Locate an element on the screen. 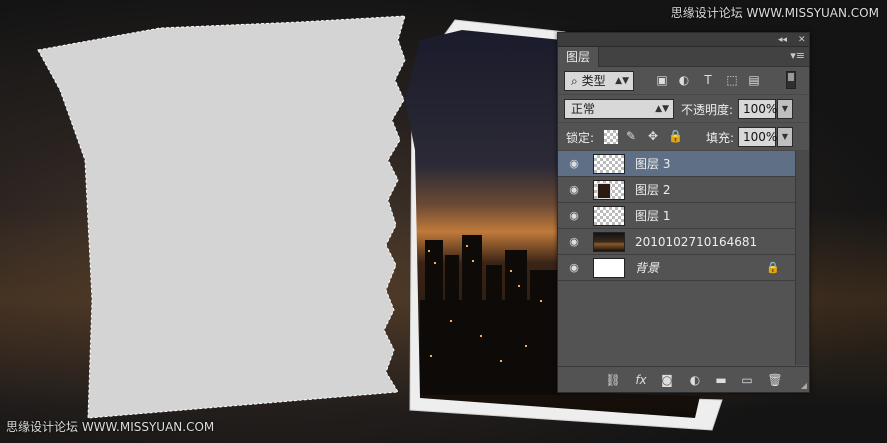  add-mask-icon: ◙ is located at coordinates (667, 380).